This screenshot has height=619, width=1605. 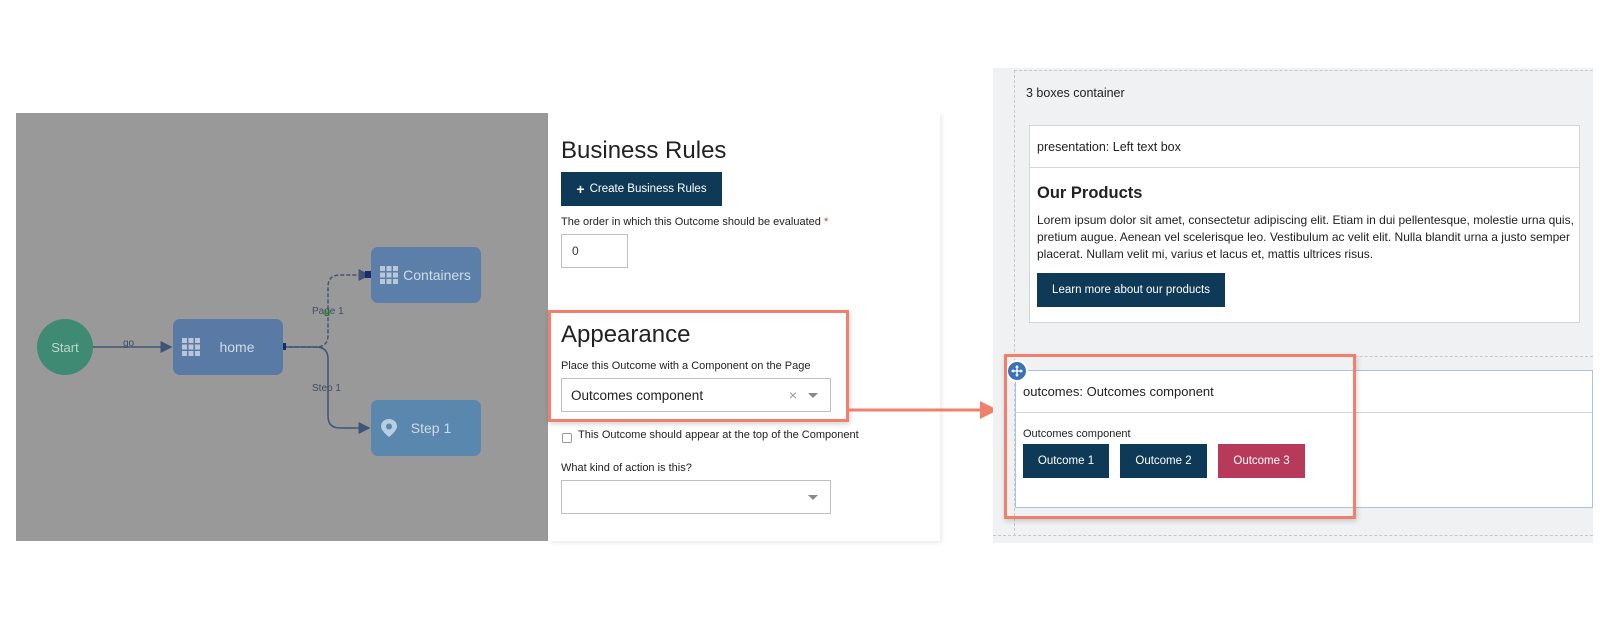 I want to click on order-input: 0, so click(x=594, y=251).